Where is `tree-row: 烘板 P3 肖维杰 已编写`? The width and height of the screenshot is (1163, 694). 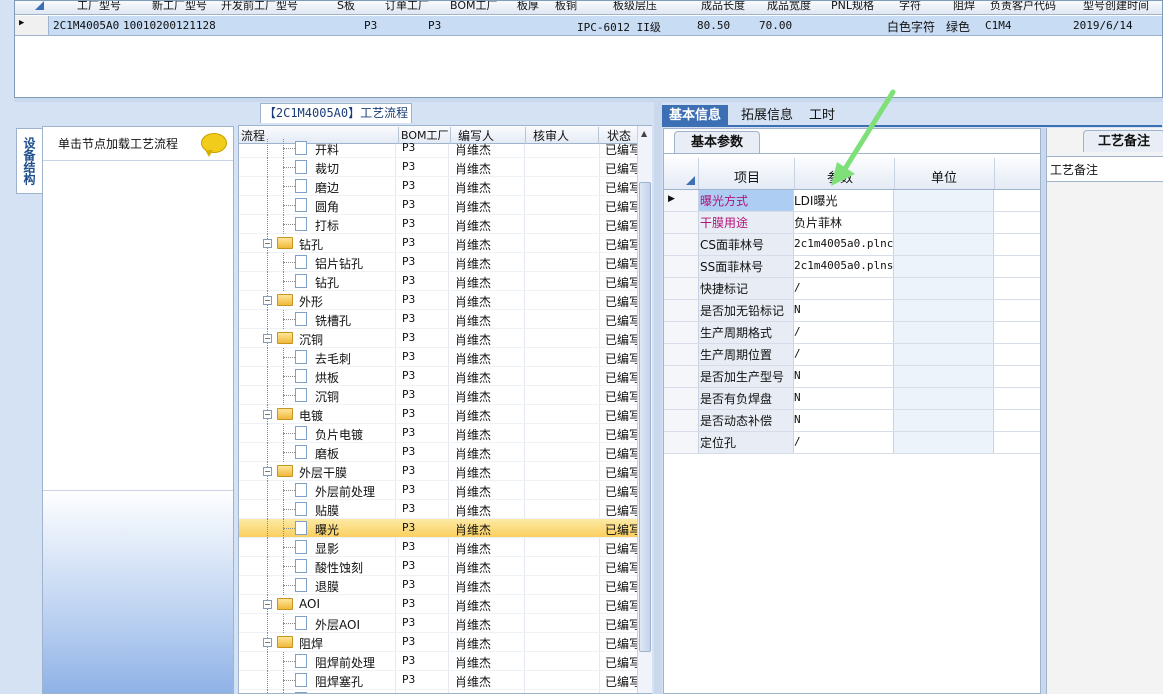 tree-row: 烘板 P3 肖维杰 已编写 is located at coordinates (440, 376).